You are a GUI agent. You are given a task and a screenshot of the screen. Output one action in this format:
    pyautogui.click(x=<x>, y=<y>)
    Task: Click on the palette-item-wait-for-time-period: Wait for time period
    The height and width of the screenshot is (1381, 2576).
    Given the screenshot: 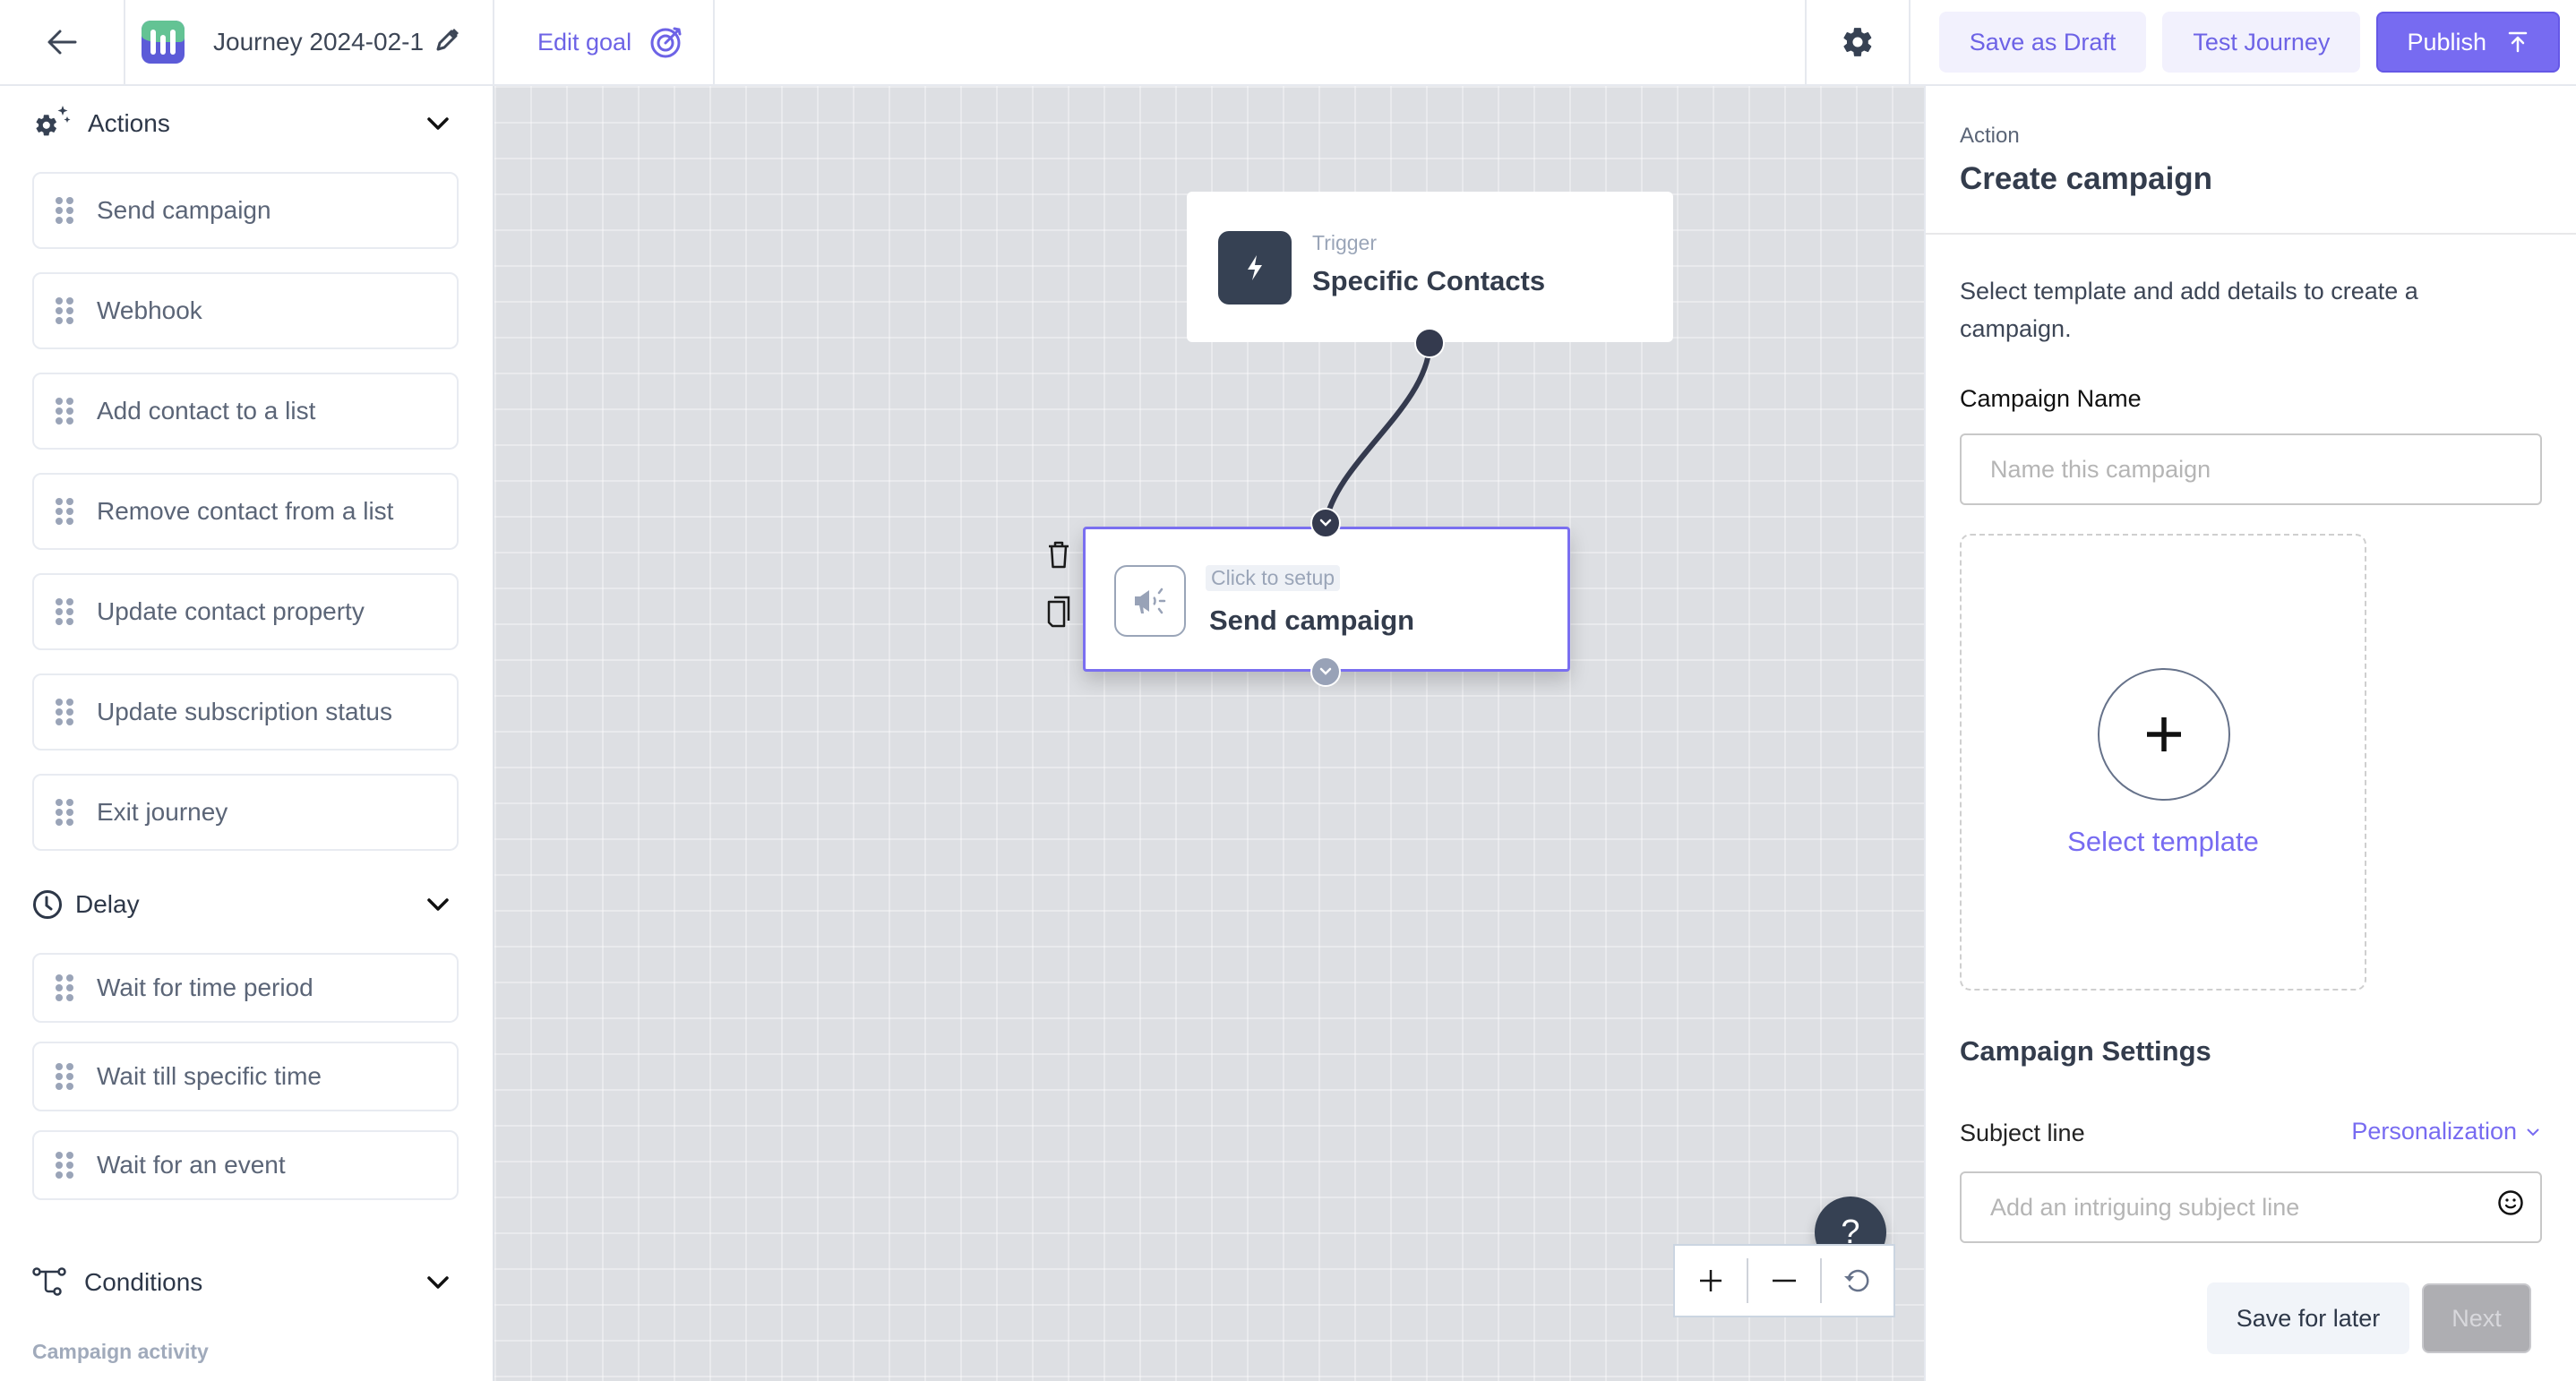 What is the action you would take?
    pyautogui.click(x=245, y=988)
    